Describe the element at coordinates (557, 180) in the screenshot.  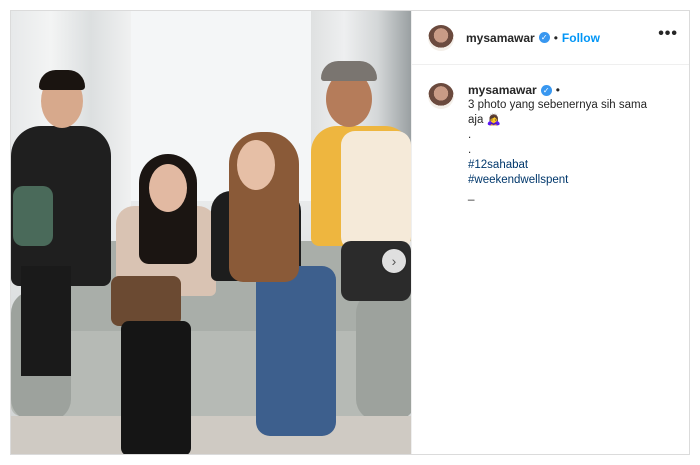
I see `hashtag-link: #weekendwellspent` at that location.